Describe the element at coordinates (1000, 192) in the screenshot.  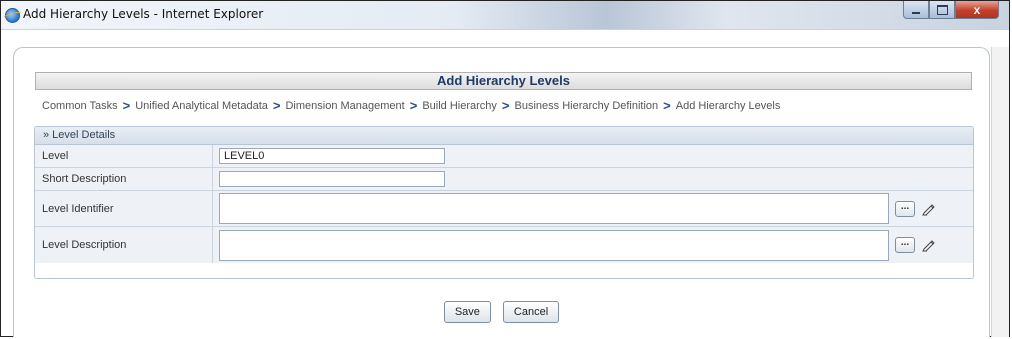
I see `vertical-scrollbar` at that location.